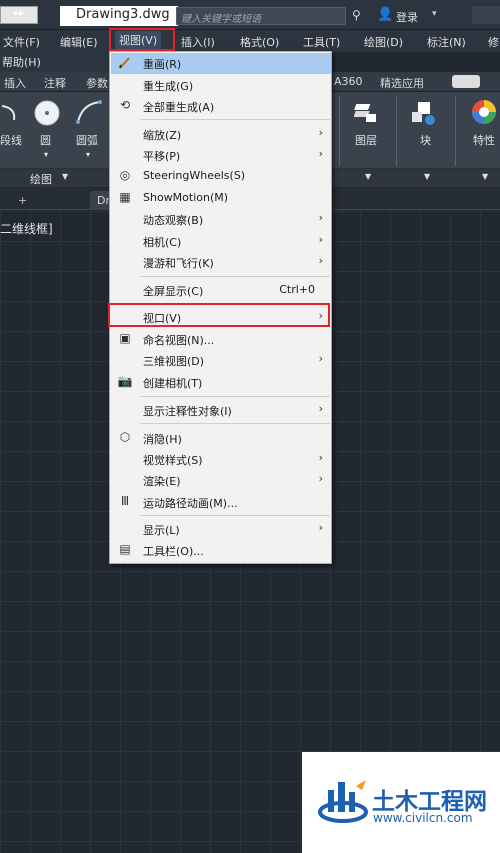  Describe the element at coordinates (88, 154) in the screenshot. I see `arc-dropdown-icon: ▾` at that location.